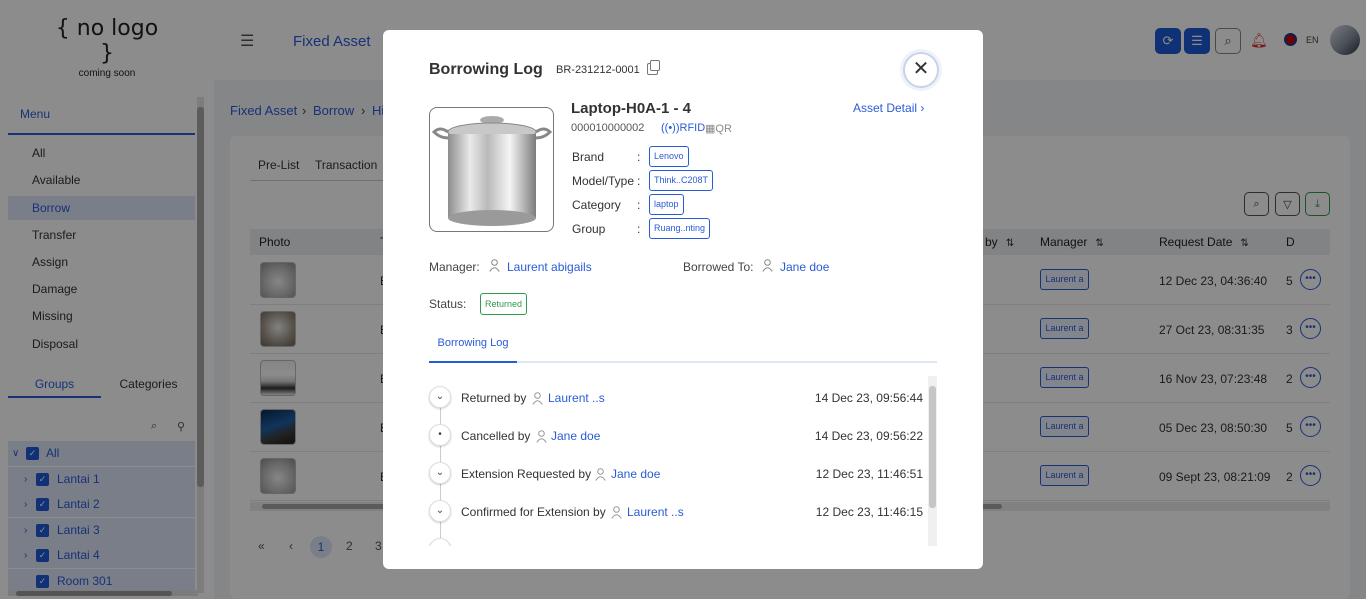  Describe the element at coordinates (670, 128) in the screenshot. I see `rfid-icon: ((•))` at that location.